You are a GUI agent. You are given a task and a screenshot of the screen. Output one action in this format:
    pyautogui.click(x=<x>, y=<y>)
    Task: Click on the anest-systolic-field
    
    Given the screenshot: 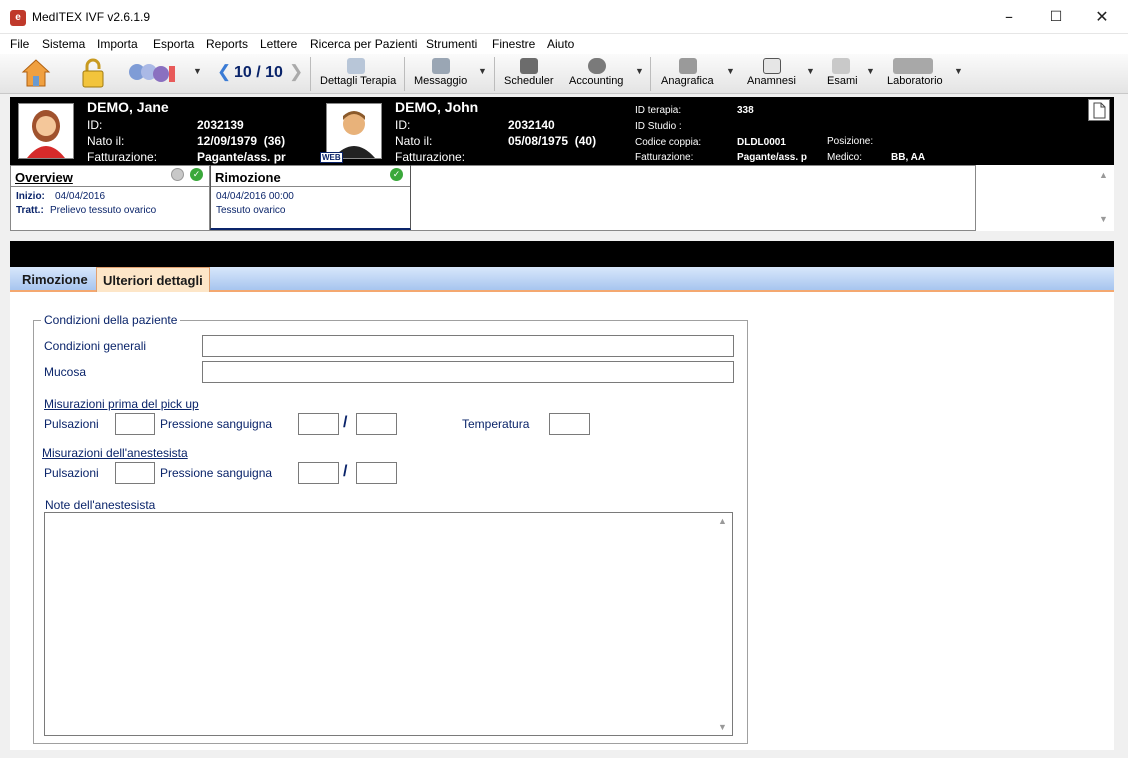 What is the action you would take?
    pyautogui.click(x=318, y=473)
    